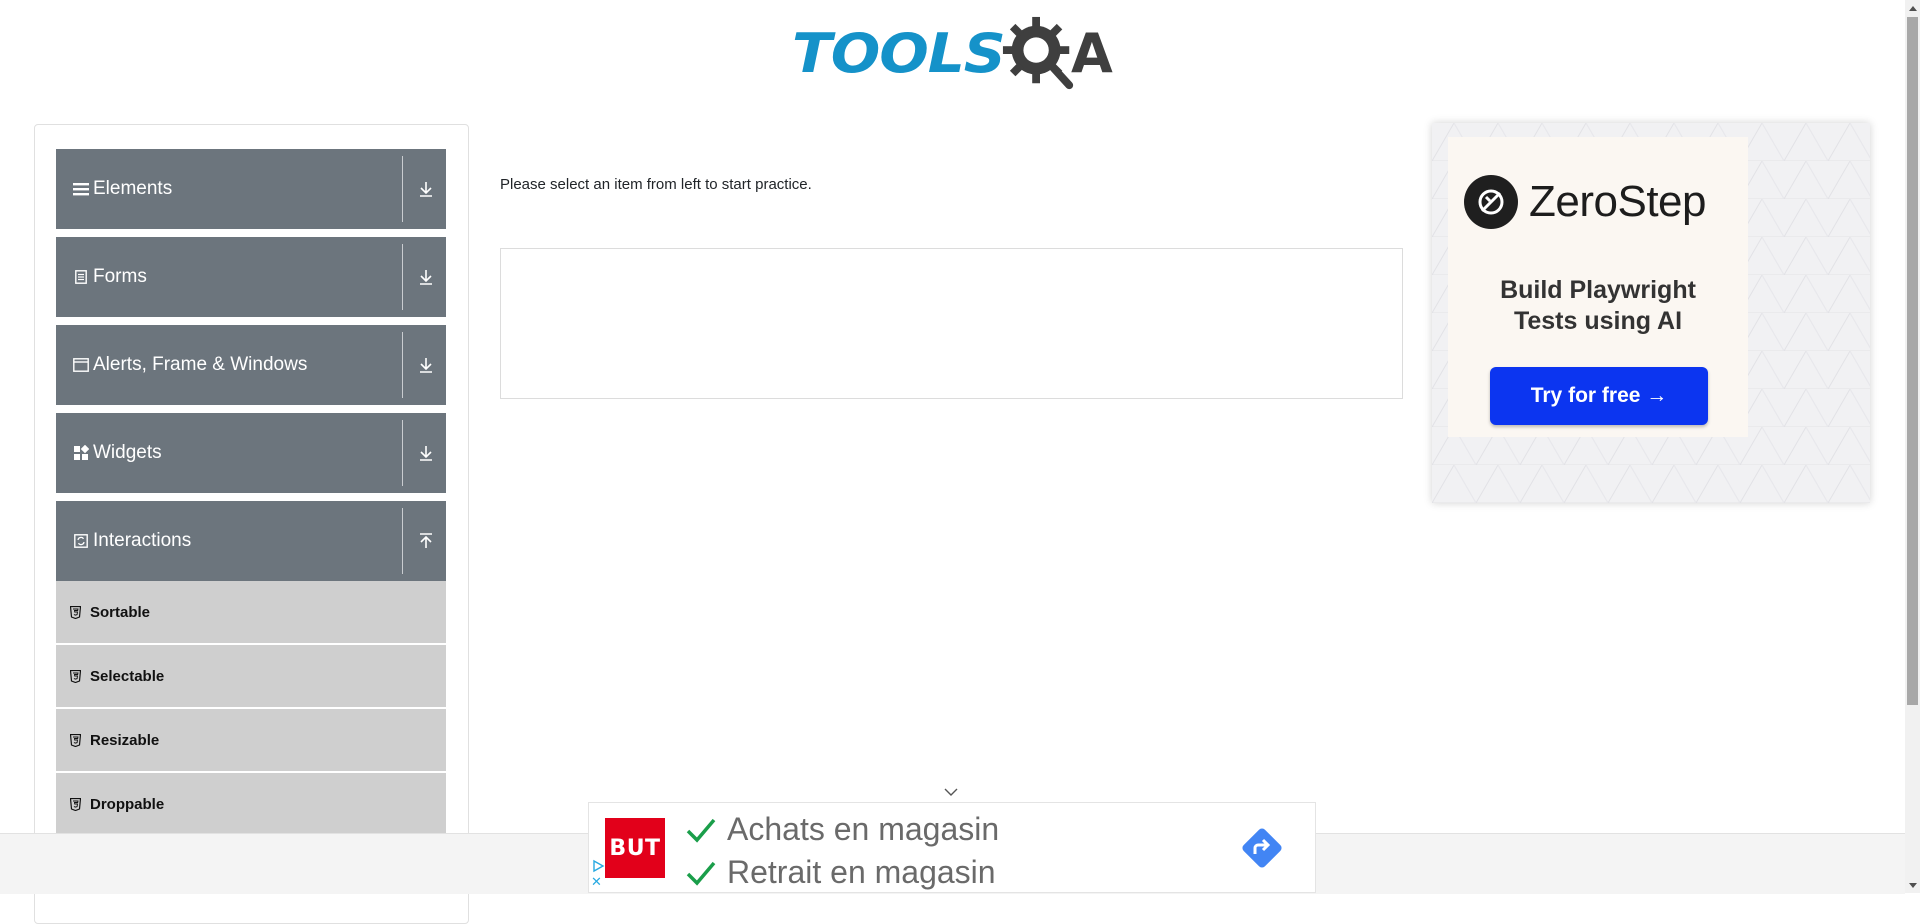 The width and height of the screenshot is (1920, 924). What do you see at coordinates (251, 277) in the screenshot?
I see `group-forms-header: Forms` at bounding box center [251, 277].